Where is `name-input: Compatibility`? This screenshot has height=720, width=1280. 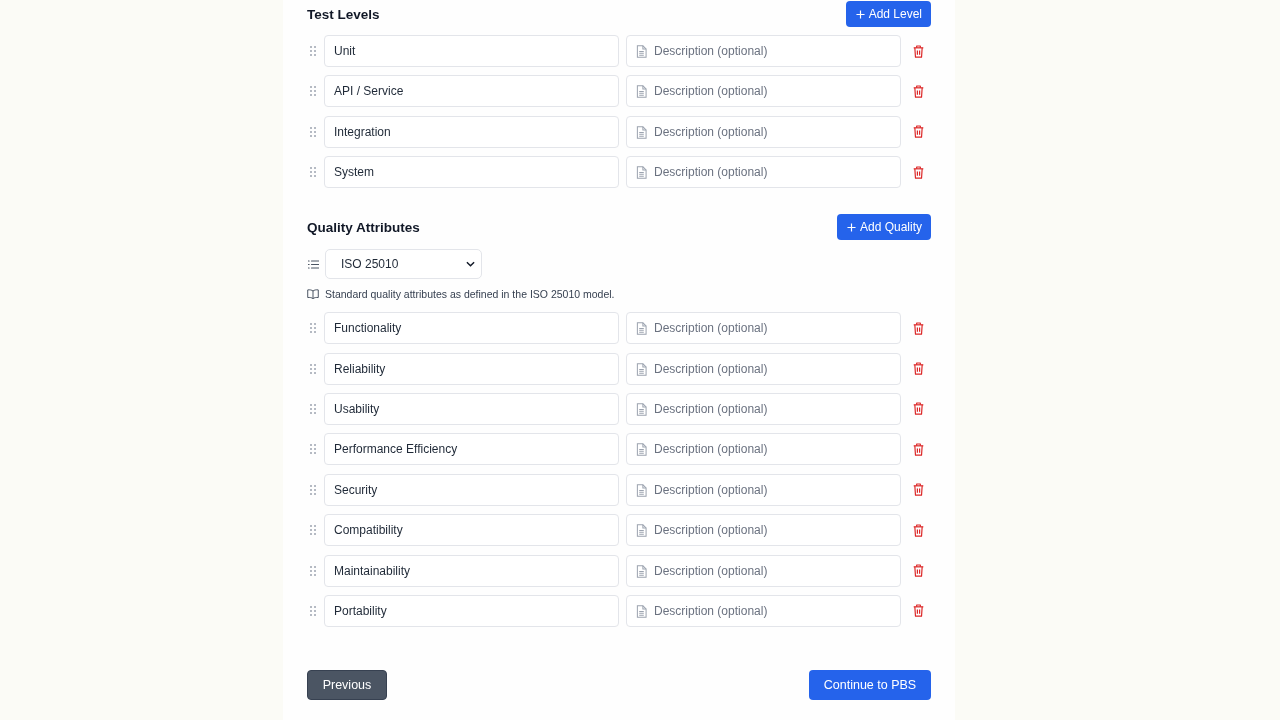 name-input: Compatibility is located at coordinates (471, 530).